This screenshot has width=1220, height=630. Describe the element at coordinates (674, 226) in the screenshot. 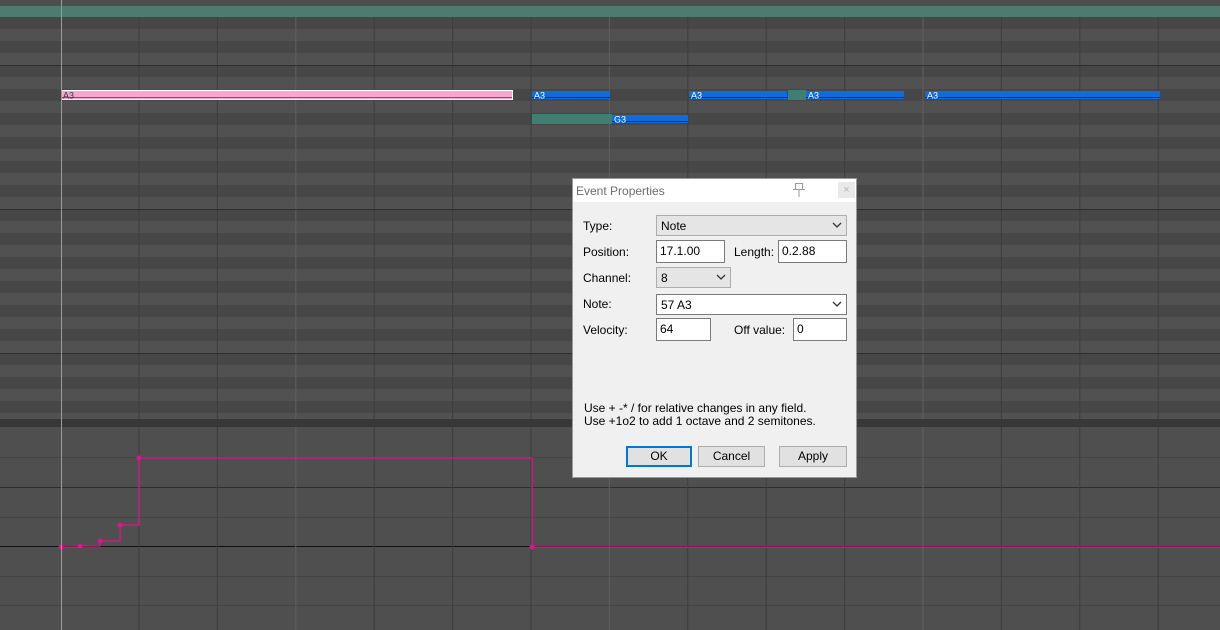

I see `type-value: Note` at that location.